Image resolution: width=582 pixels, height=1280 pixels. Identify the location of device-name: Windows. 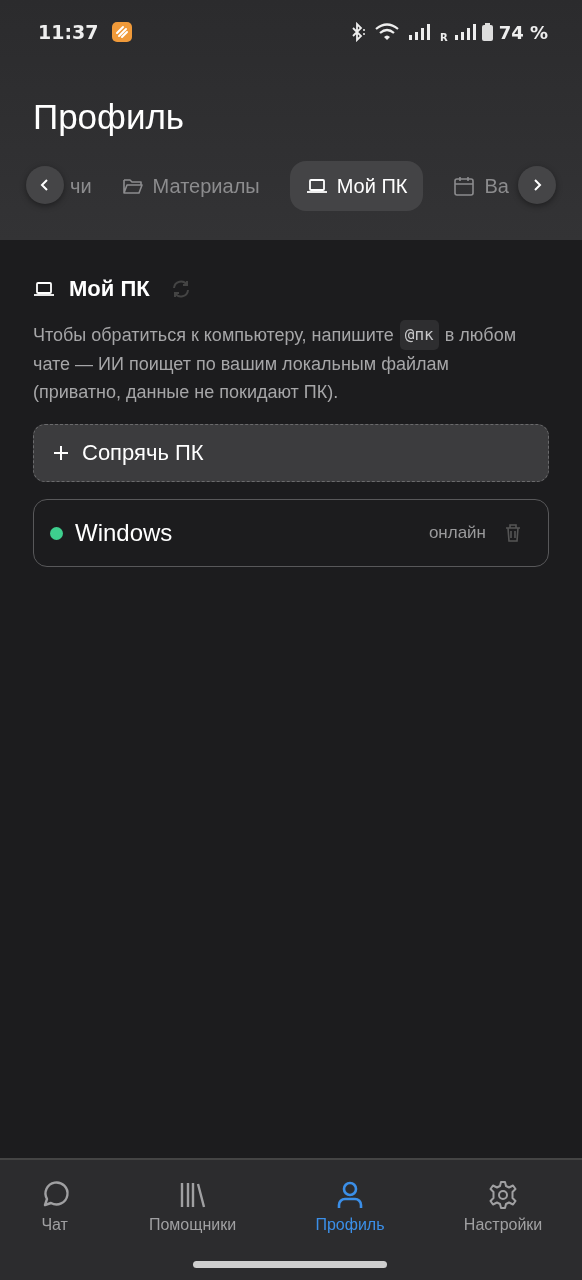
(124, 533).